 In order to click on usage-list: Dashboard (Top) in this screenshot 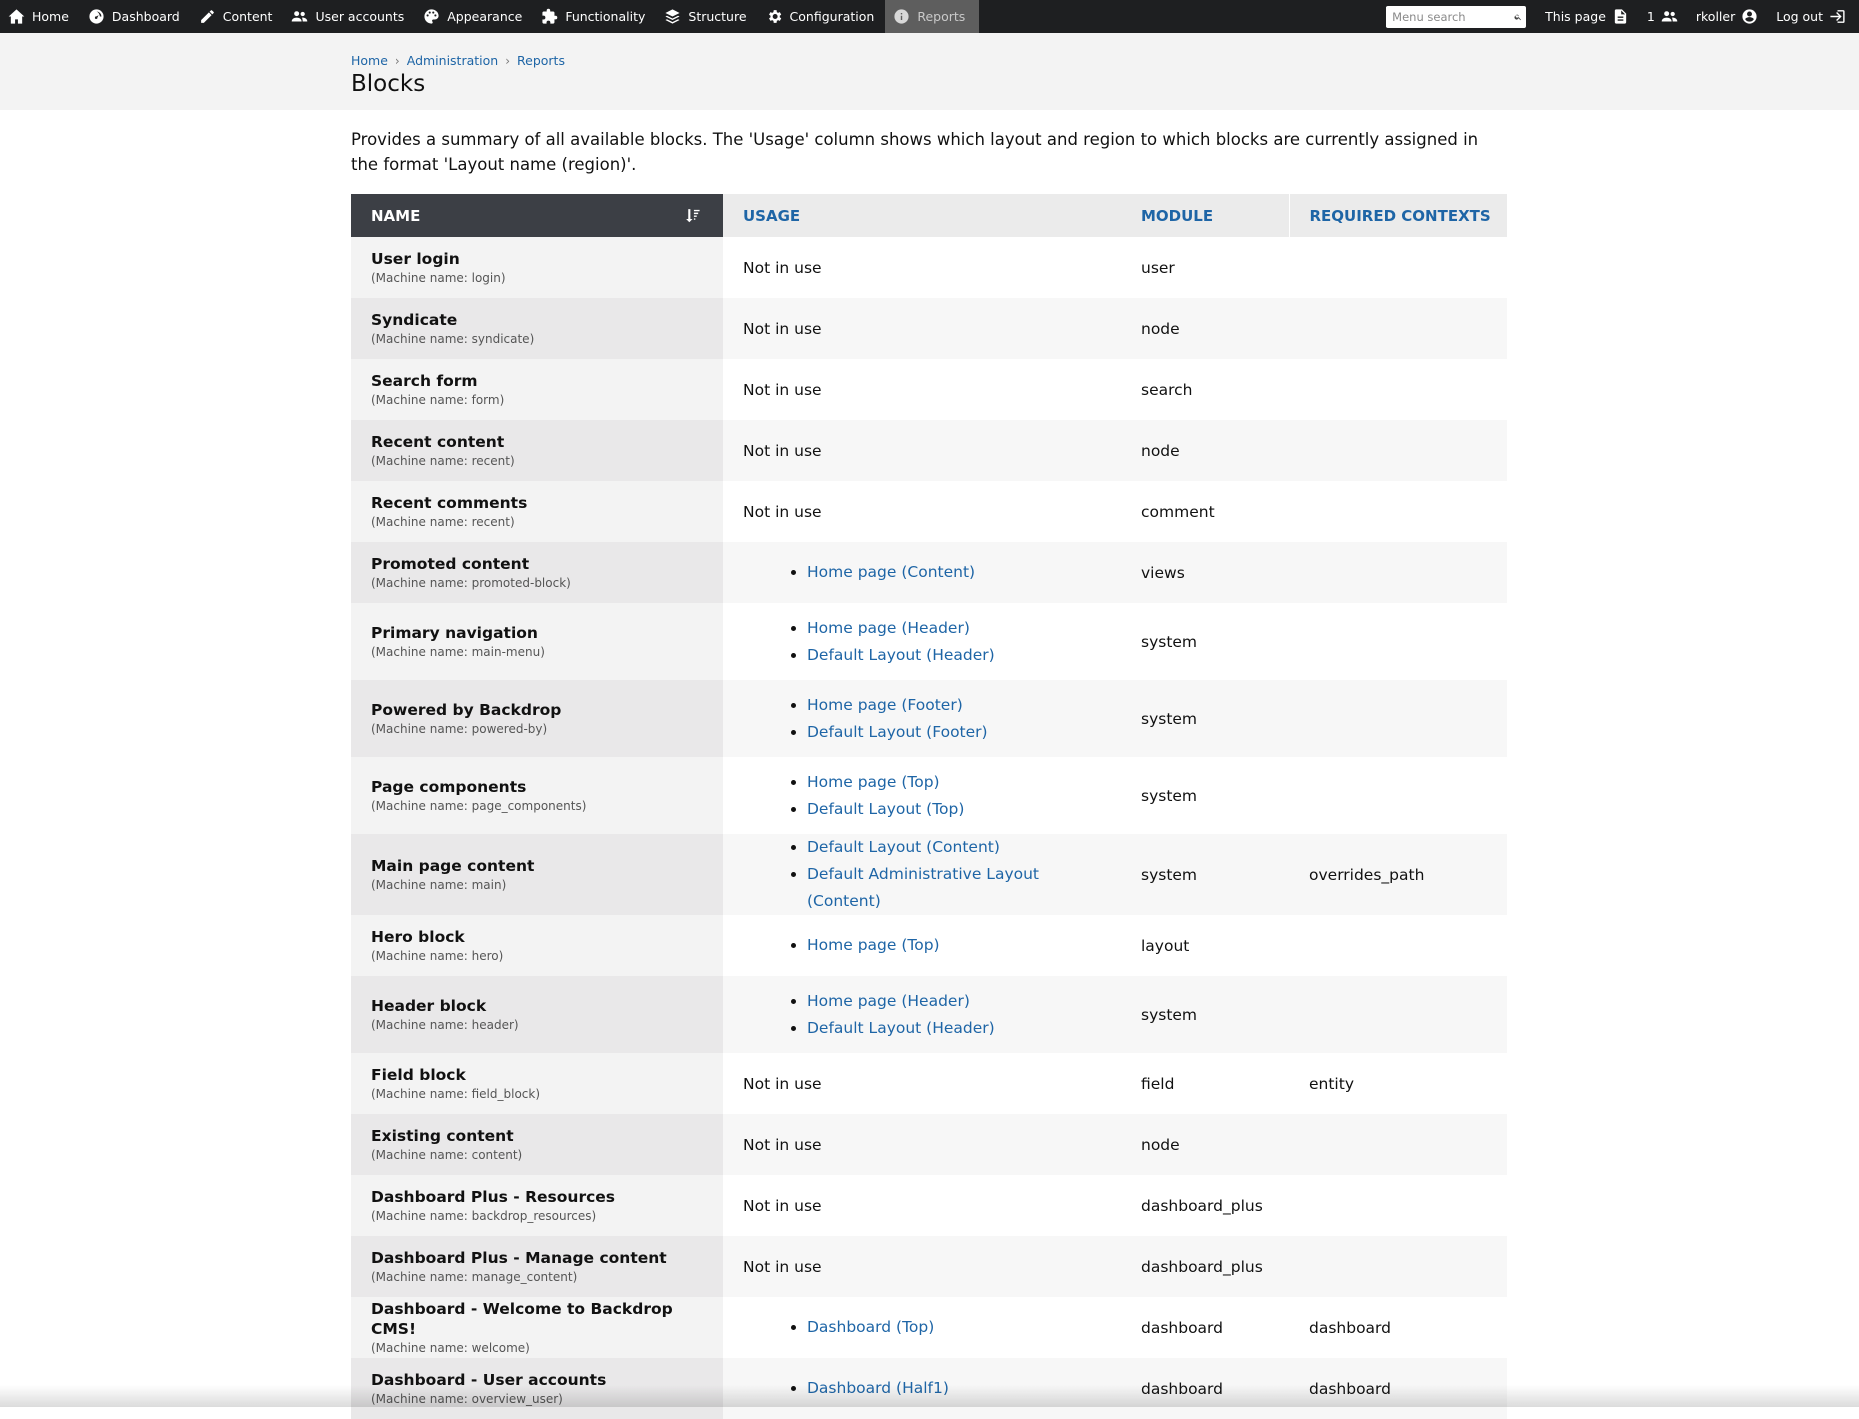, I will do `click(922, 1327)`.